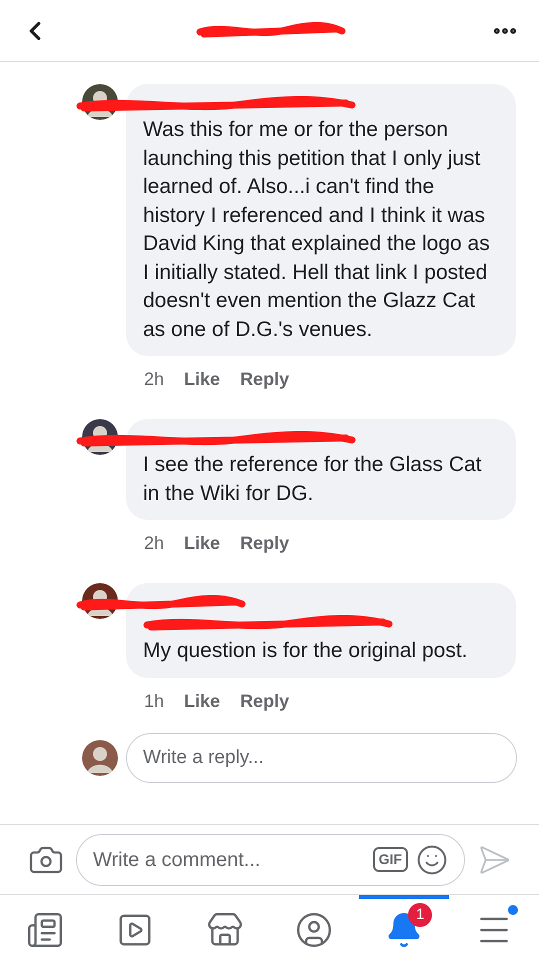  What do you see at coordinates (270, 860) in the screenshot?
I see `comment-field: Write a comment... GIF` at bounding box center [270, 860].